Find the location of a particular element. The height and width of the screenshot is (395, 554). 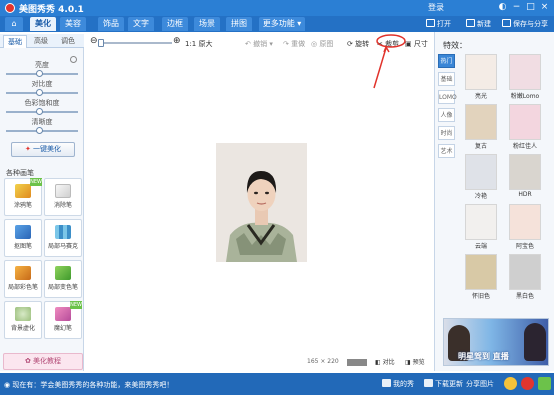

save-share-button: 保存与分享 is located at coordinates (525, 24).